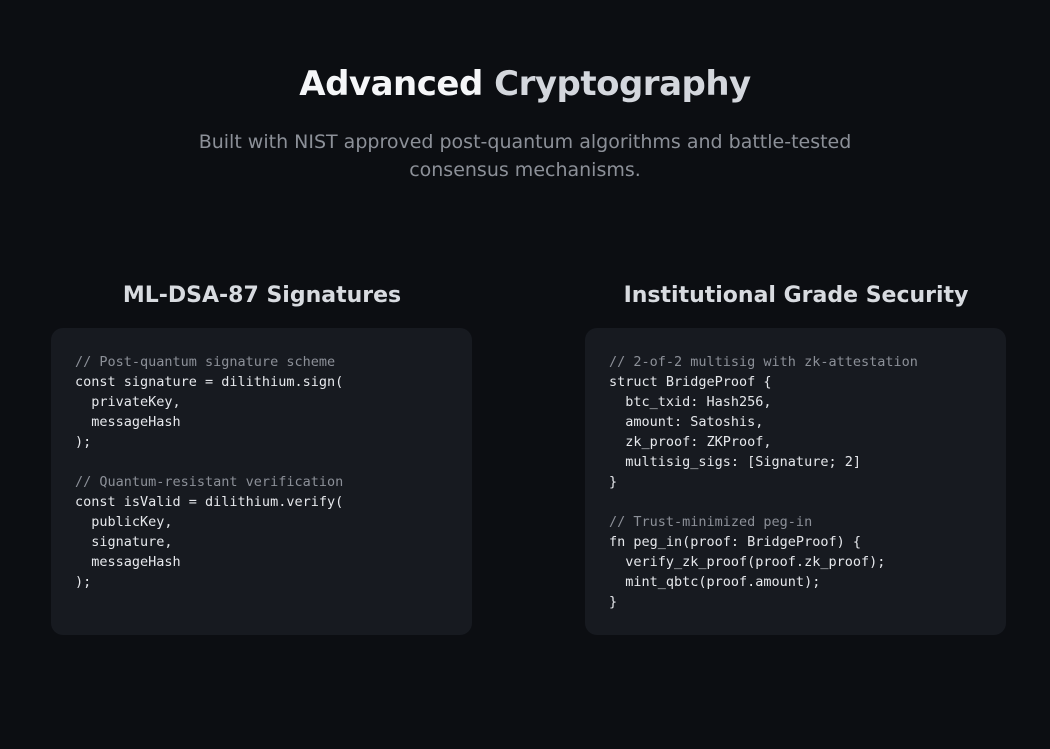 The height and width of the screenshot is (749, 1050). What do you see at coordinates (124, 542) in the screenshot?
I see `code-line: signature,` at bounding box center [124, 542].